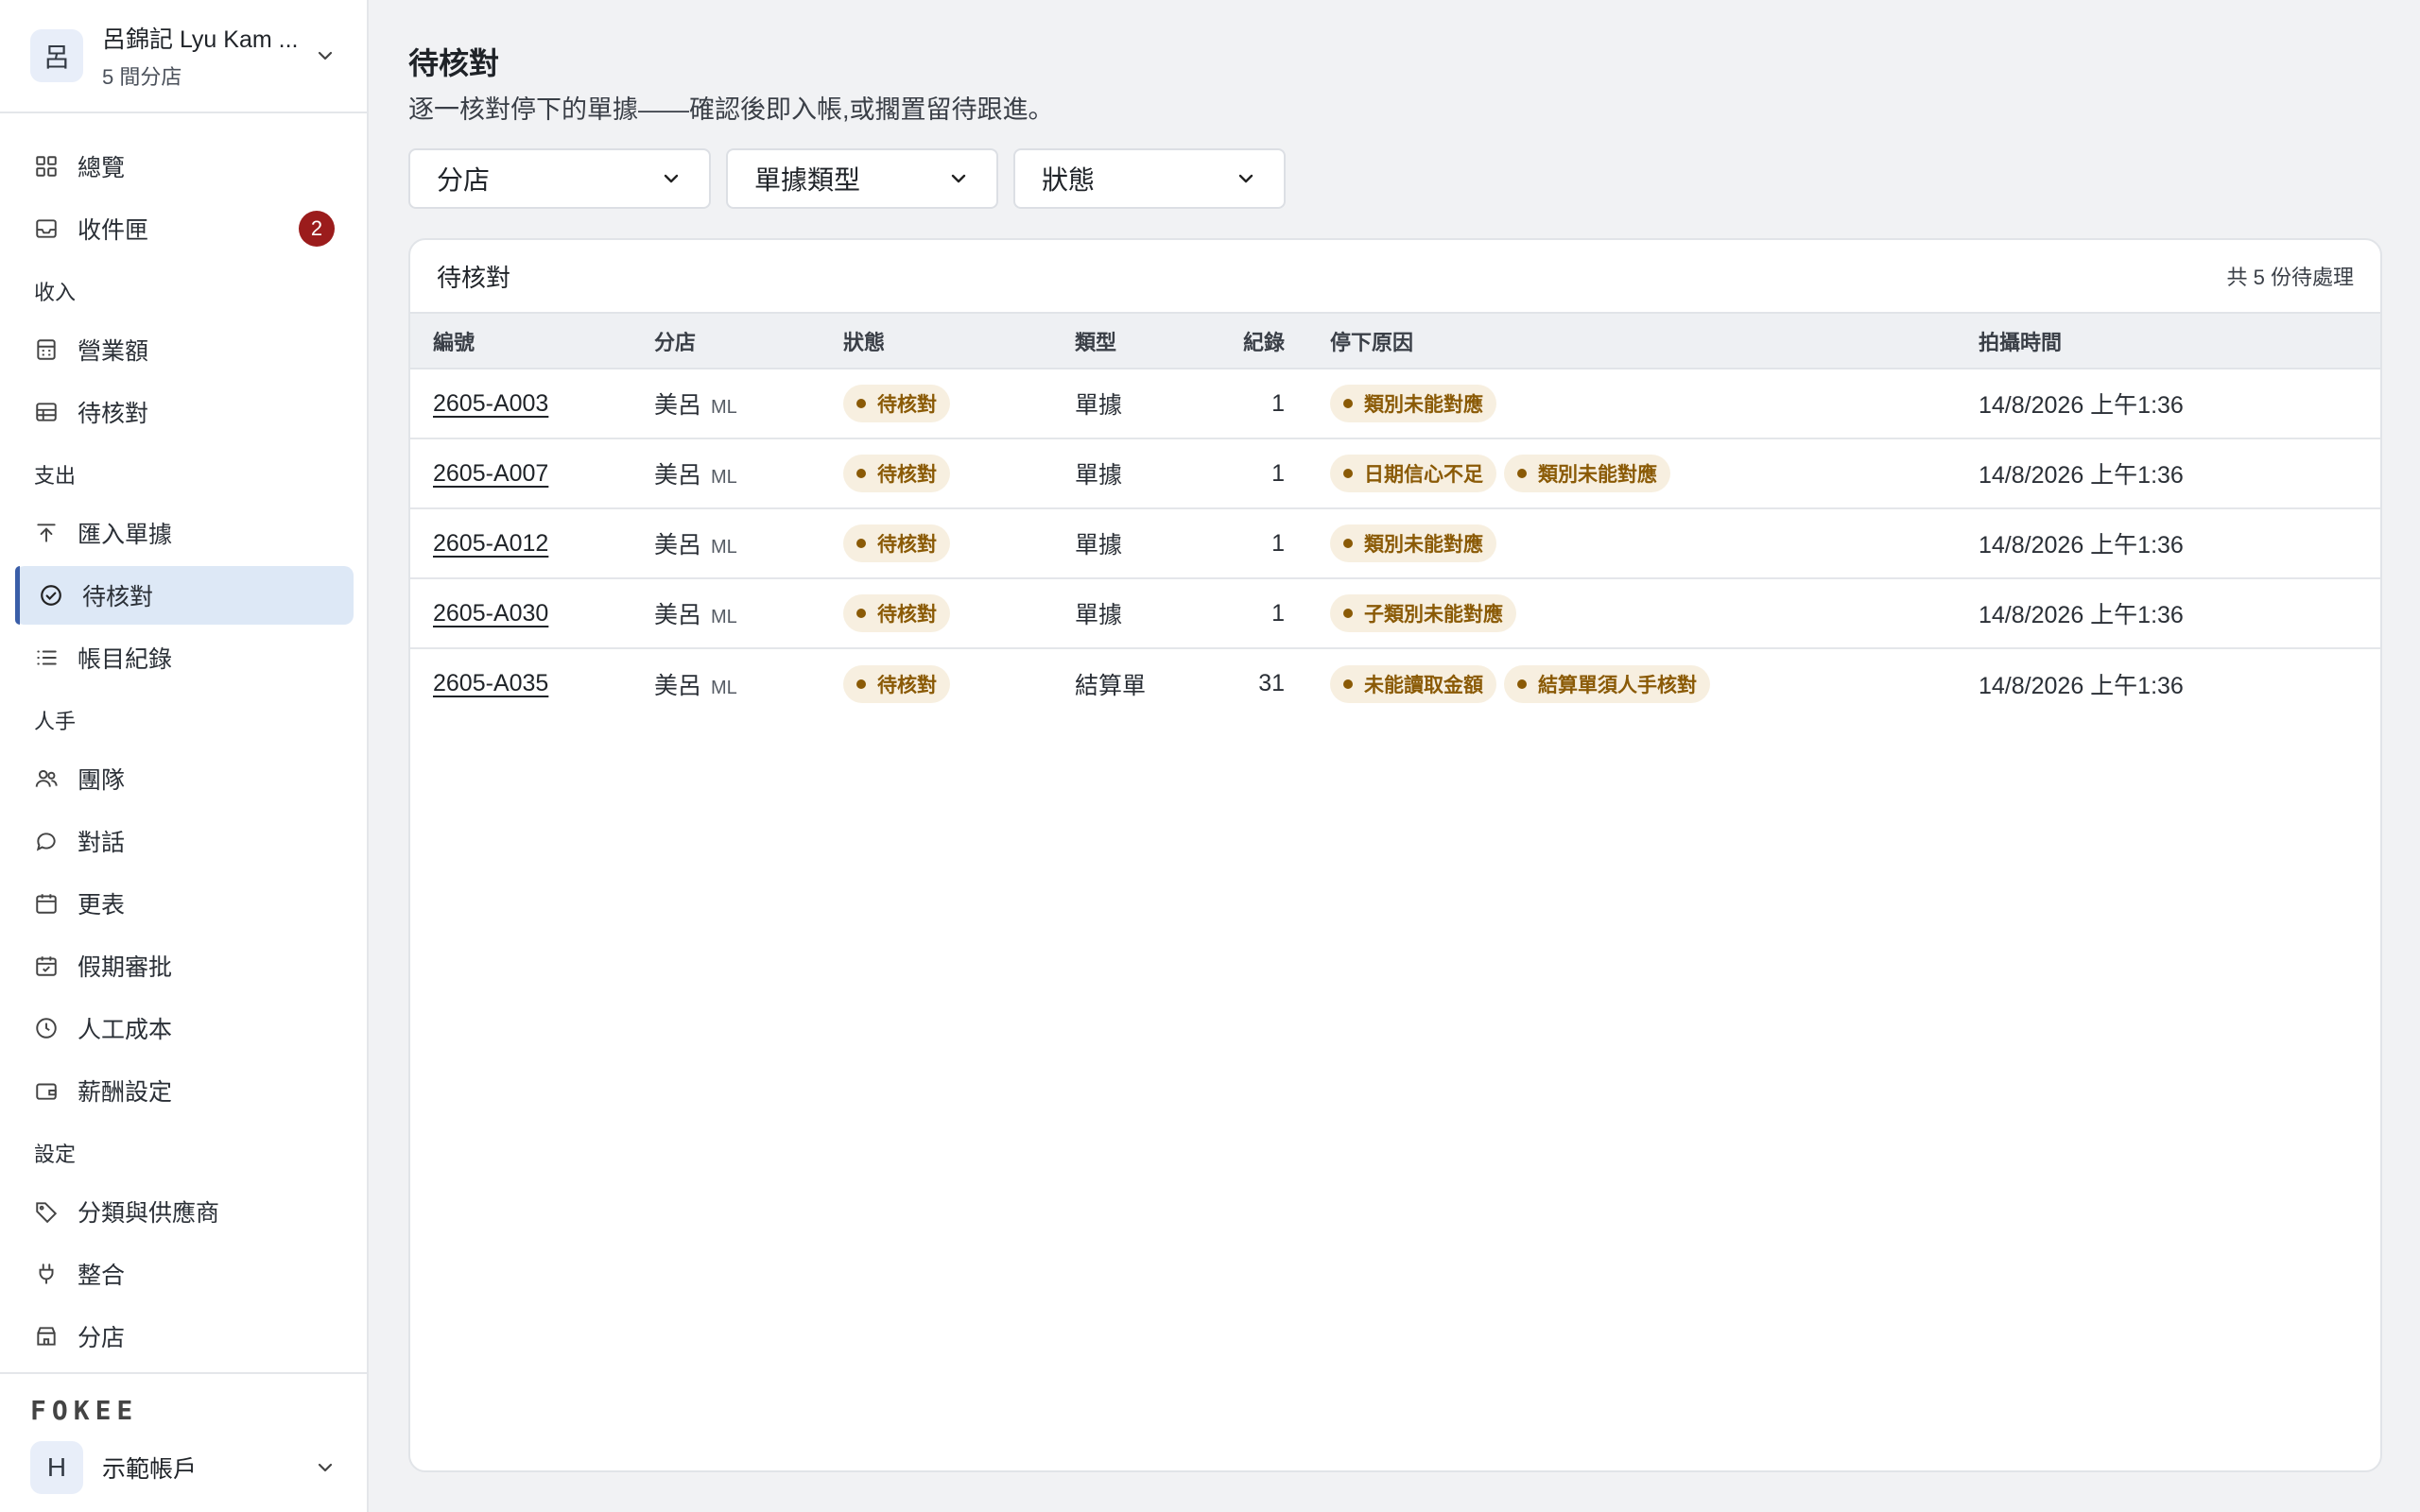 The height and width of the screenshot is (1512, 2420). Describe the element at coordinates (46, 778) in the screenshot. I see `users-icon` at that location.